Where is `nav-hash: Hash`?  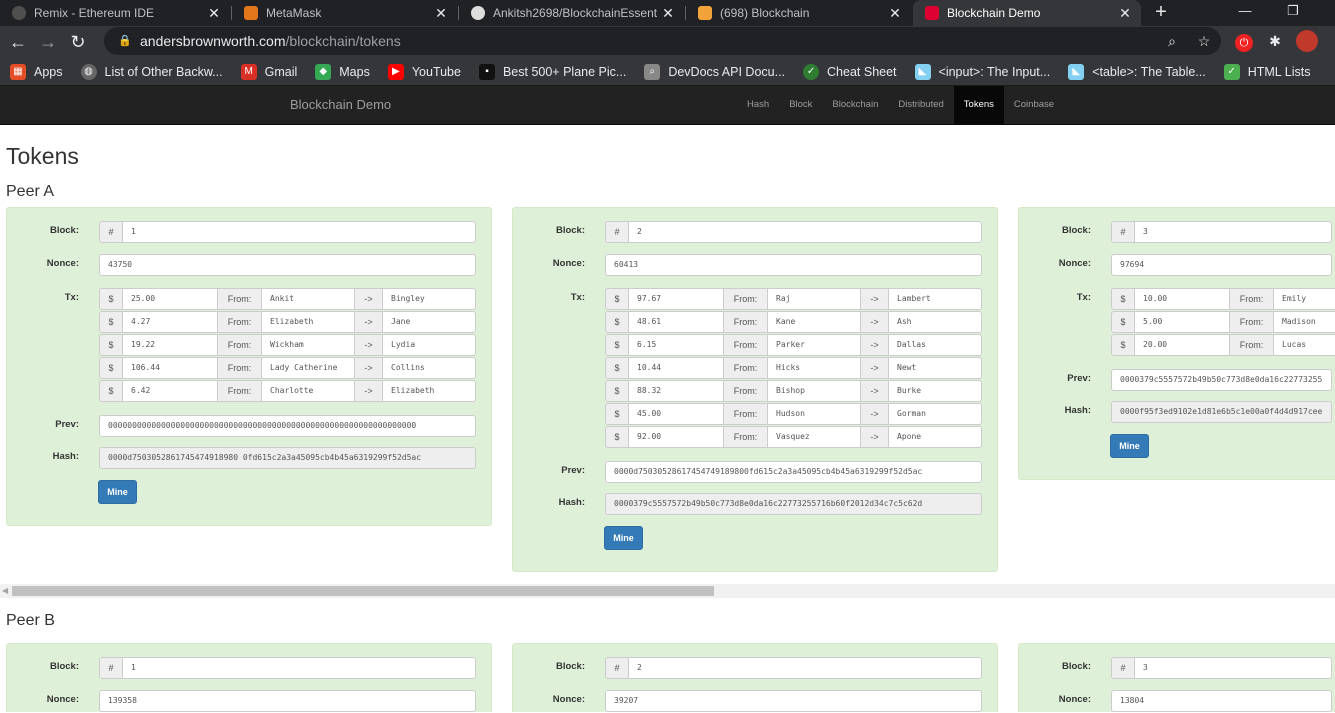 nav-hash: Hash is located at coordinates (758, 105).